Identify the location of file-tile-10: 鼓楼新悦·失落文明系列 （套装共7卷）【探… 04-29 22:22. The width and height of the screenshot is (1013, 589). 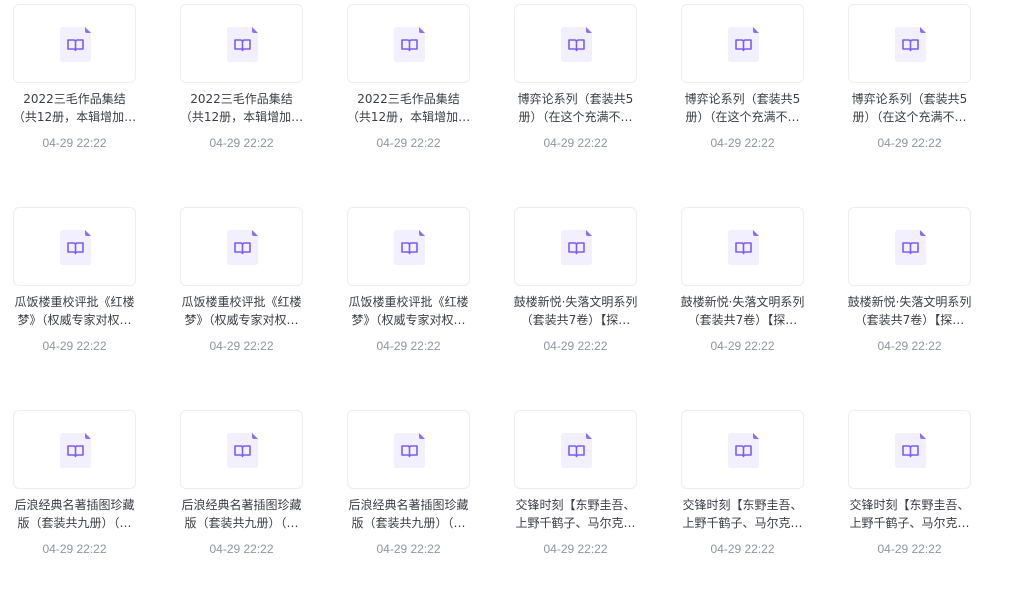
(575, 296).